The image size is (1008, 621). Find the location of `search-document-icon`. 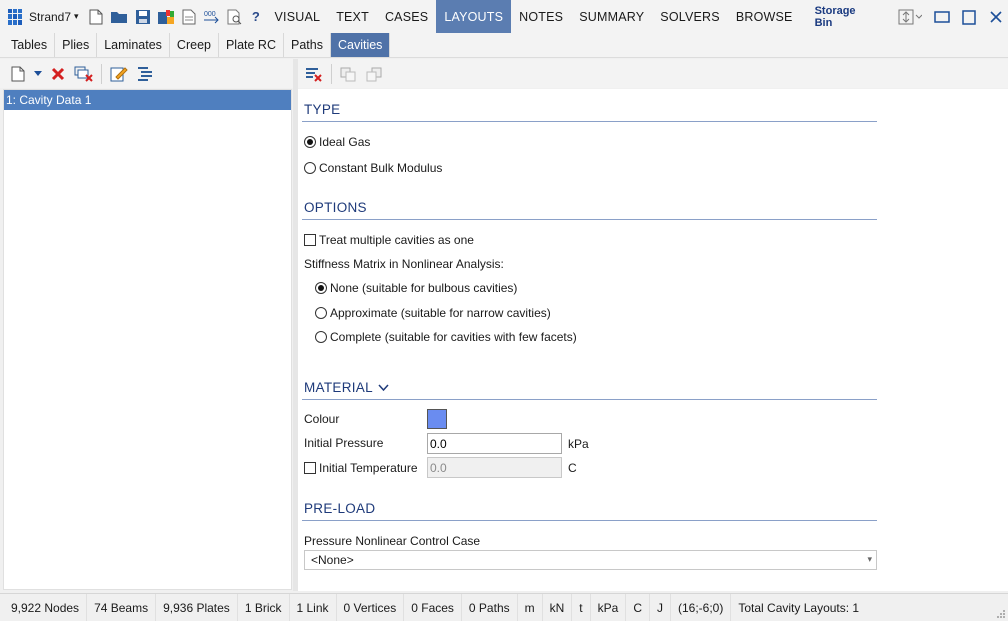

search-document-icon is located at coordinates (235, 17).